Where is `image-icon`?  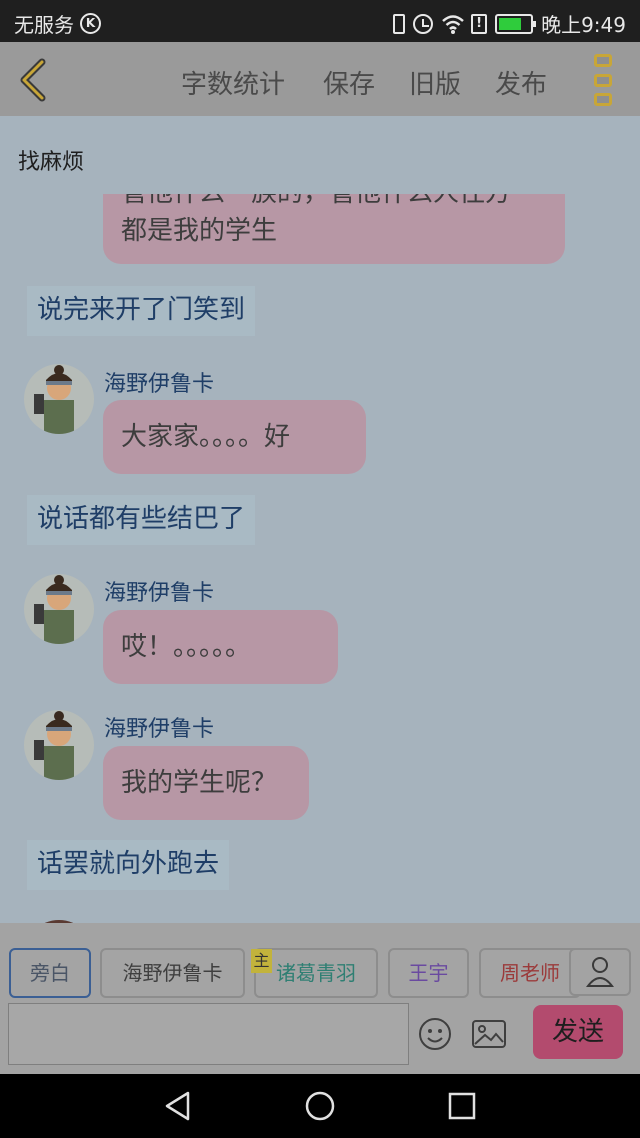
image-icon is located at coordinates (489, 1034).